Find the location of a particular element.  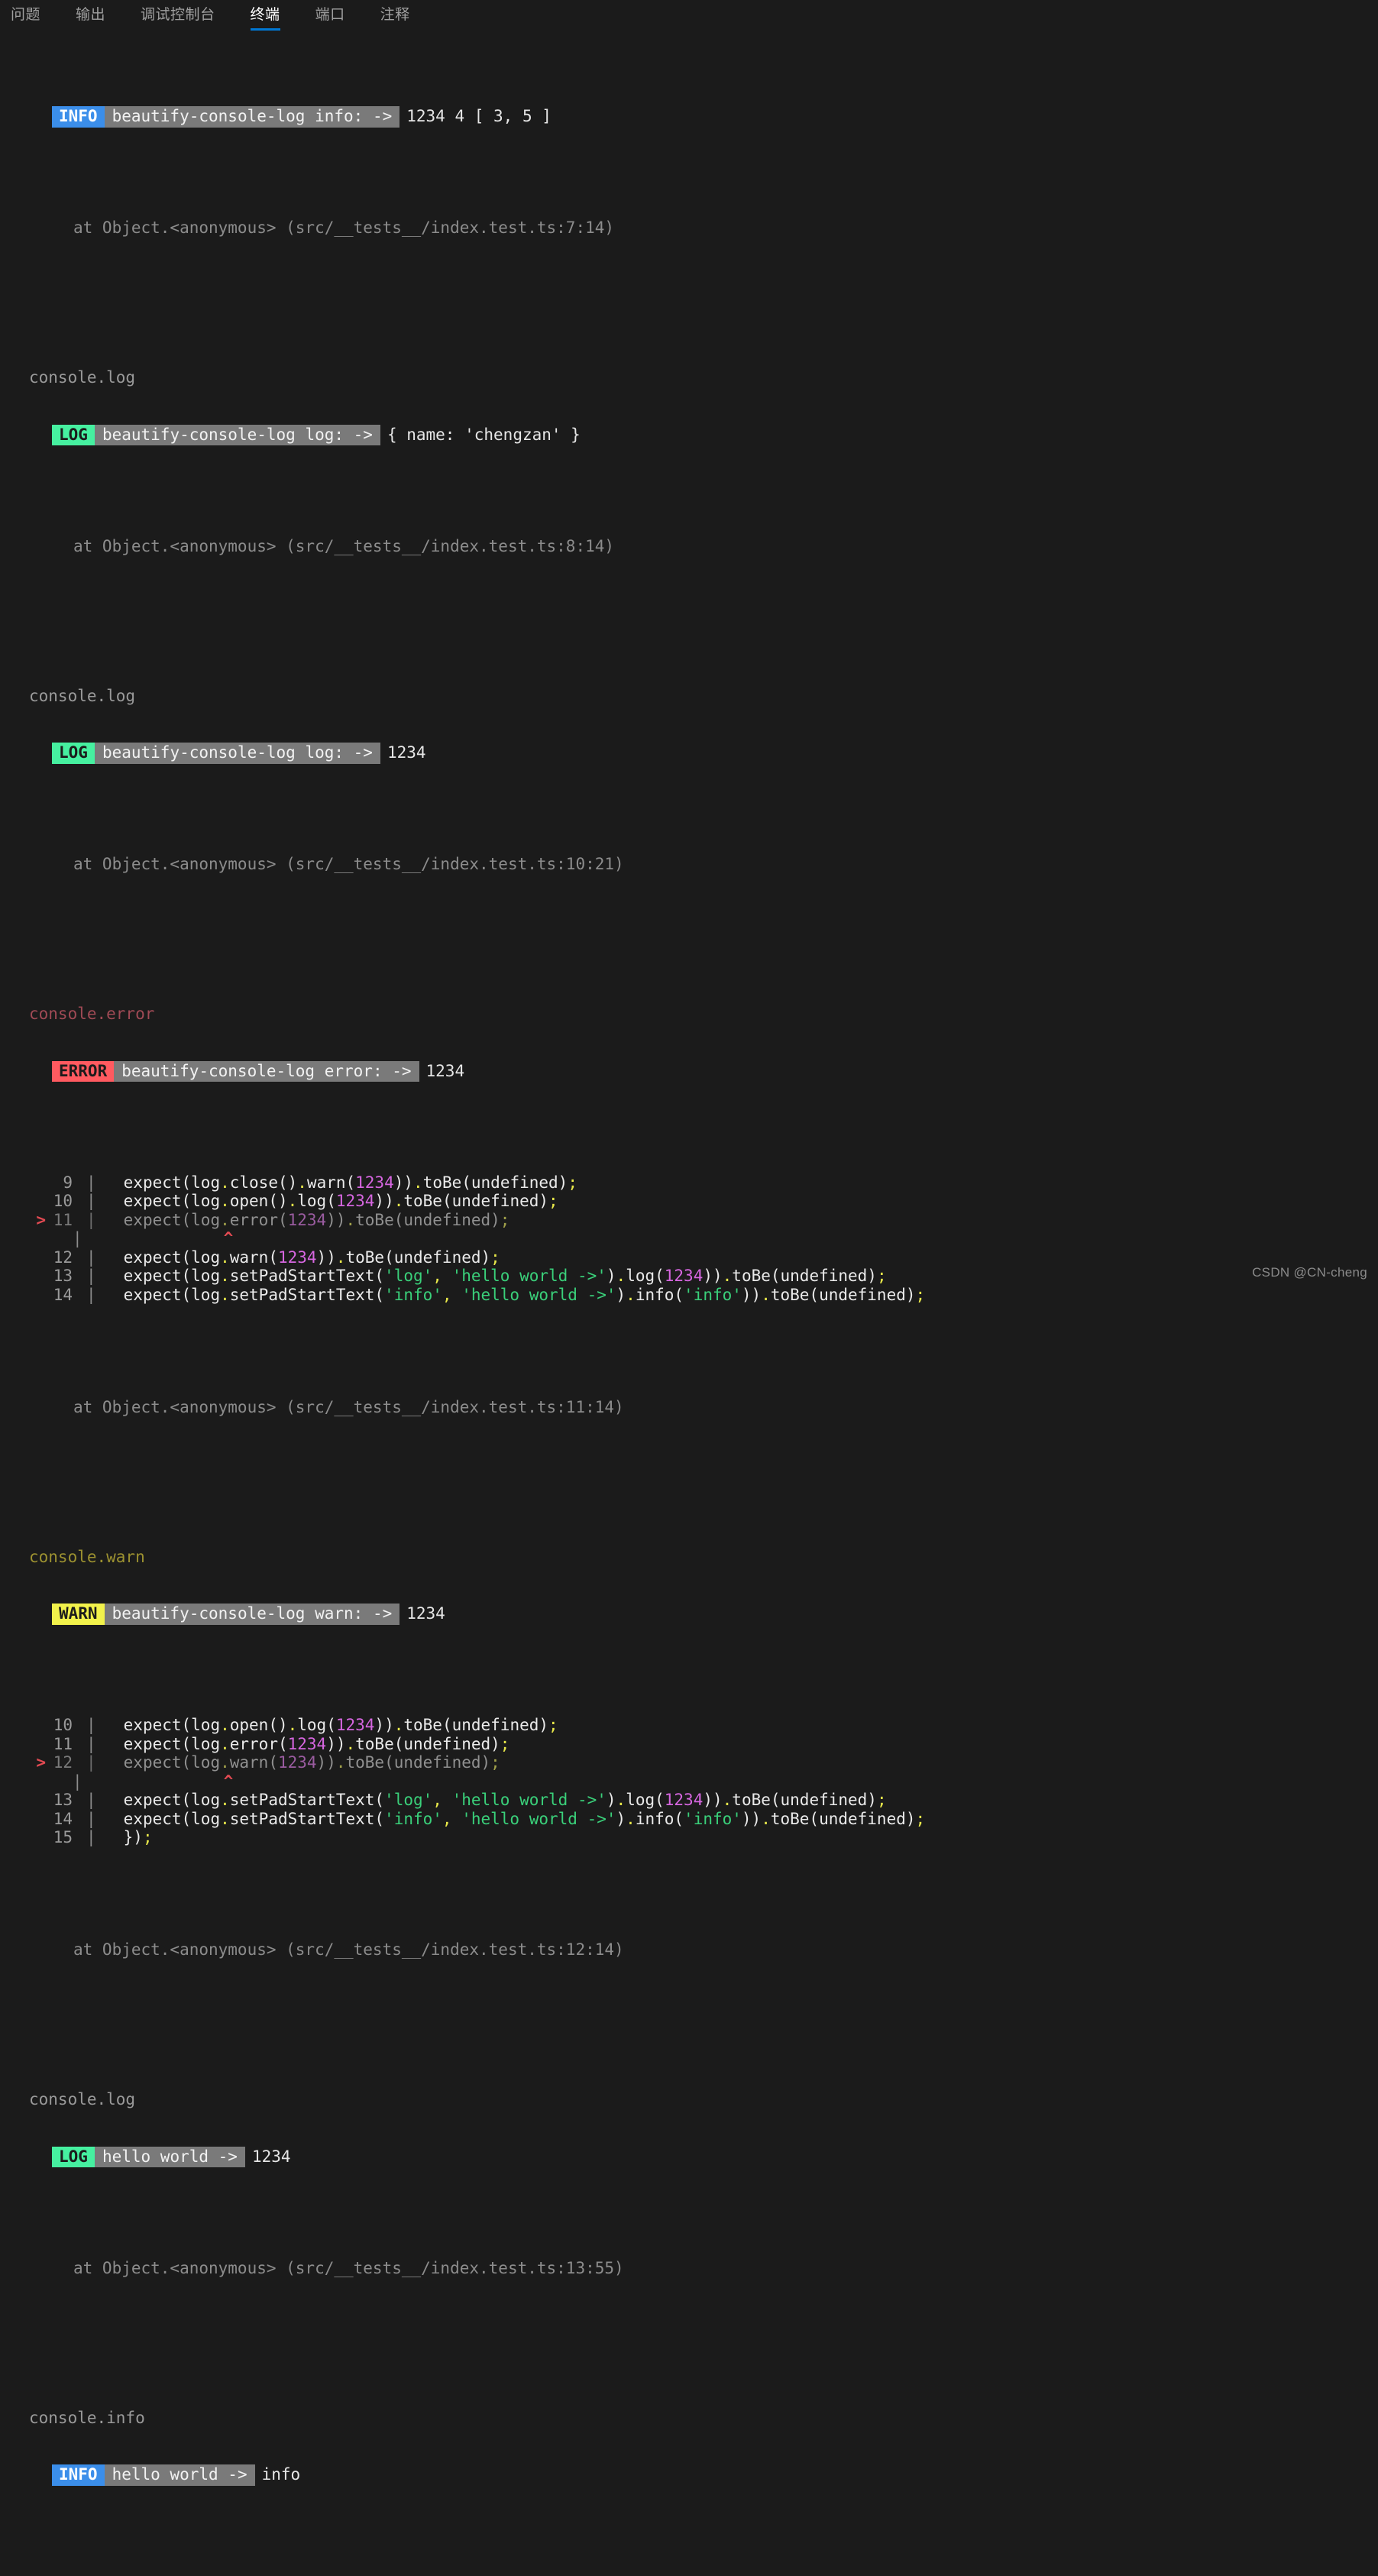

watermark: CSDN @CN-cheng is located at coordinates (1309, 1272).